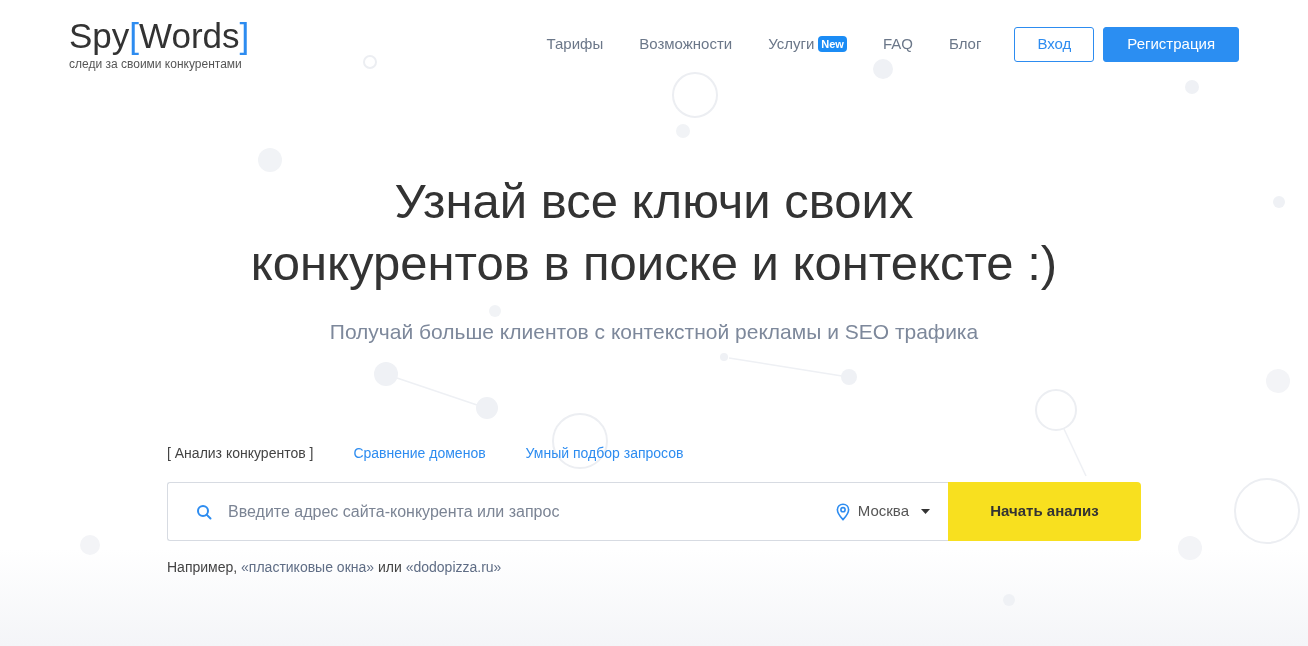 This screenshot has width=1308, height=646. What do you see at coordinates (1054, 44) in the screenshot?
I see `login-button: Вход` at bounding box center [1054, 44].